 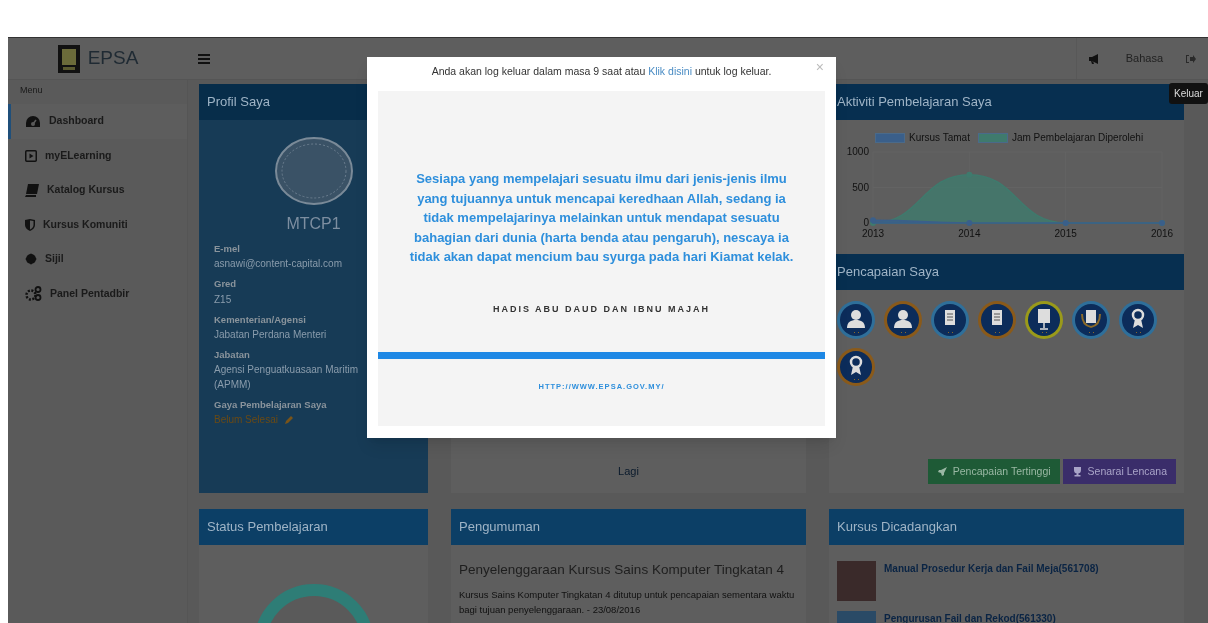 What do you see at coordinates (31, 155) in the screenshot?
I see `play-icon` at bounding box center [31, 155].